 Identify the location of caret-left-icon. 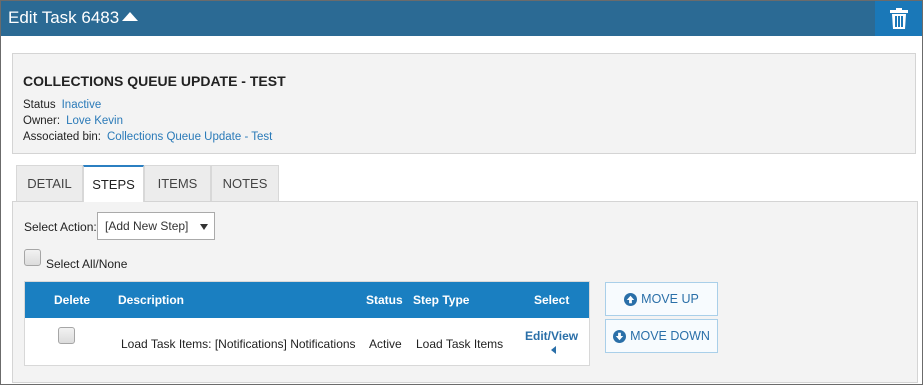
(553, 350).